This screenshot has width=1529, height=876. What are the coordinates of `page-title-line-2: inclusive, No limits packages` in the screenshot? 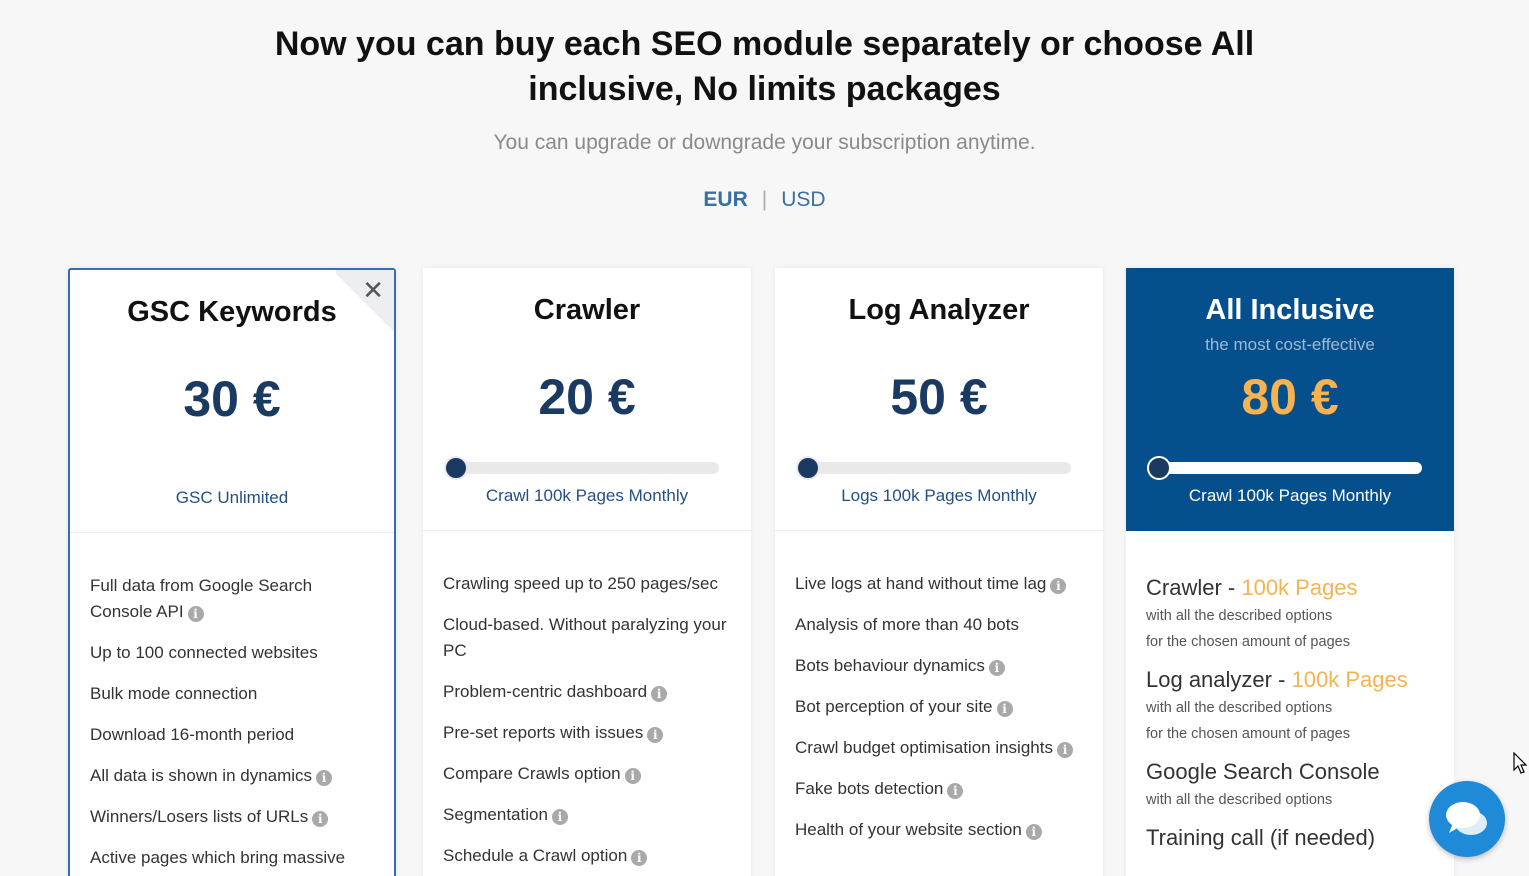 It's located at (764, 89).